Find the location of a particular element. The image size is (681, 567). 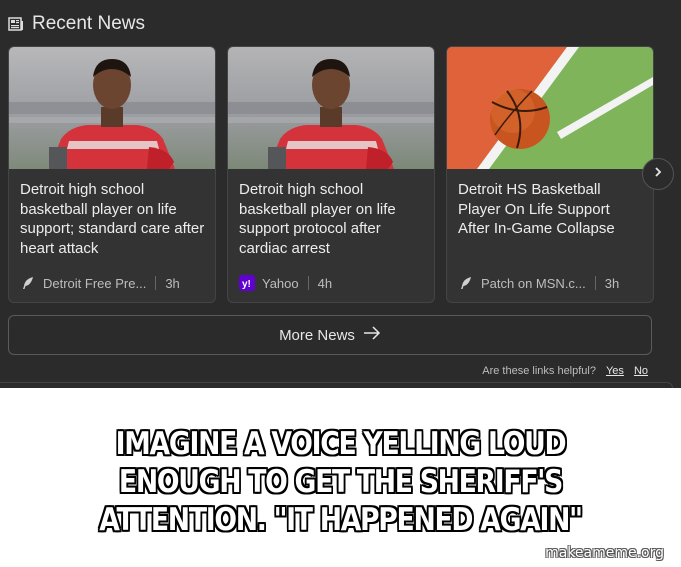

next-button is located at coordinates (658, 174).